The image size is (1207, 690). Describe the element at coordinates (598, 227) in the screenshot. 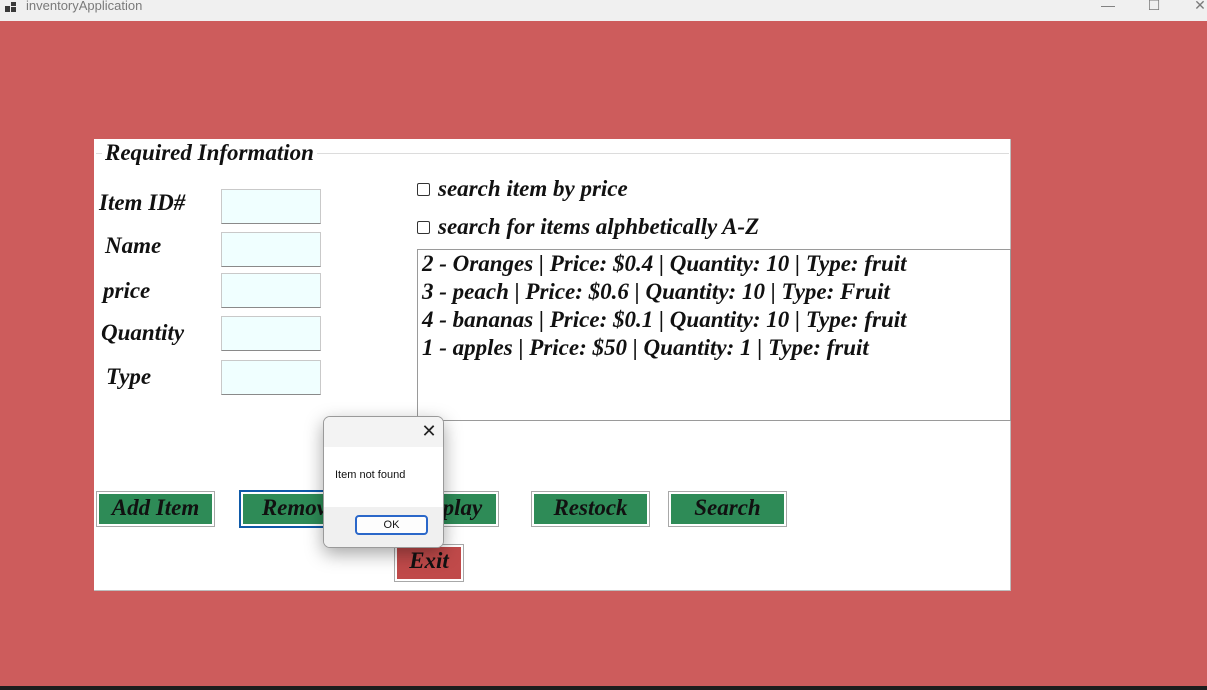

I see `search-alphabetical-label: search for items alphbetically A-Z` at that location.